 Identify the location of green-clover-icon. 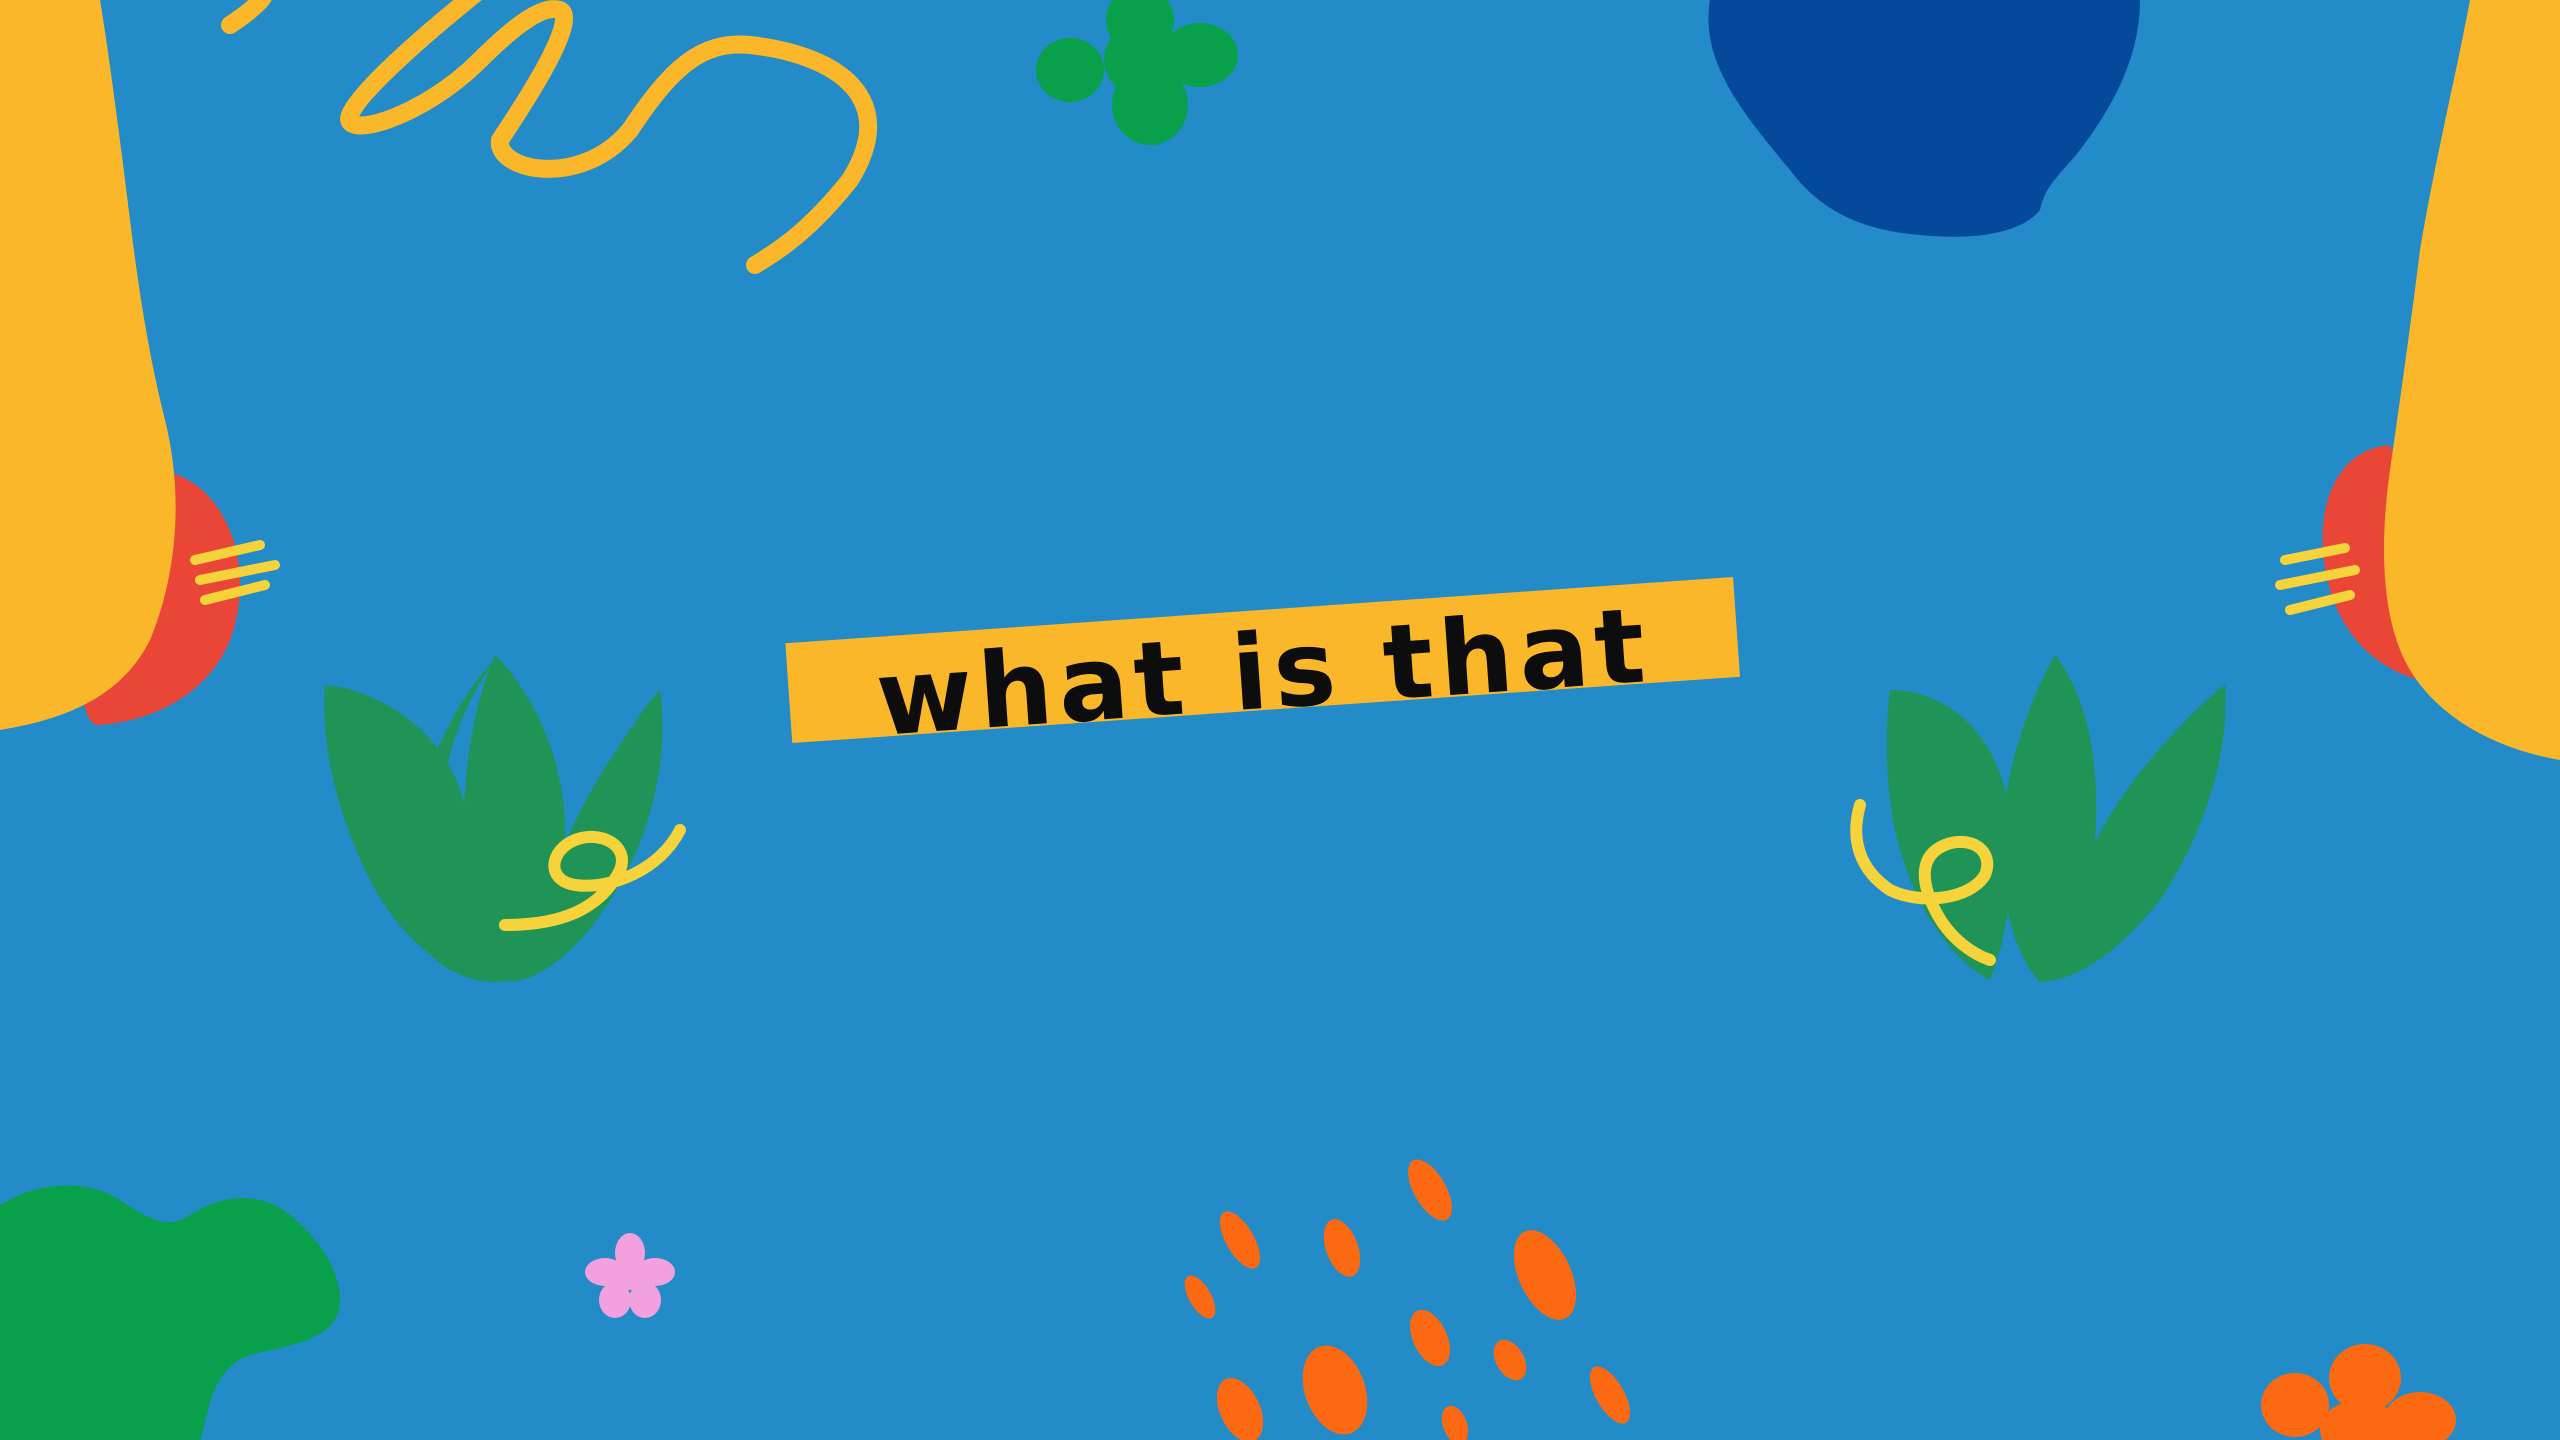
(1137, 72).